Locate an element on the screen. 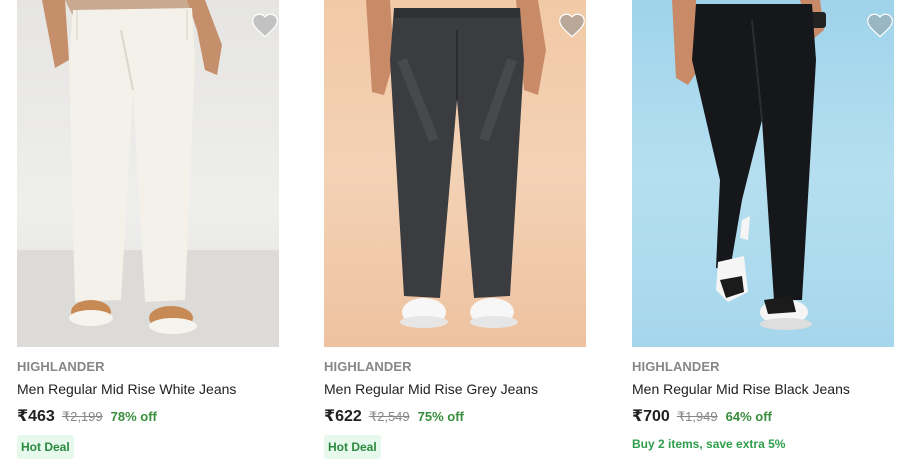 This screenshot has width=904, height=459. original-price: ₹1,949 is located at coordinates (697, 416).